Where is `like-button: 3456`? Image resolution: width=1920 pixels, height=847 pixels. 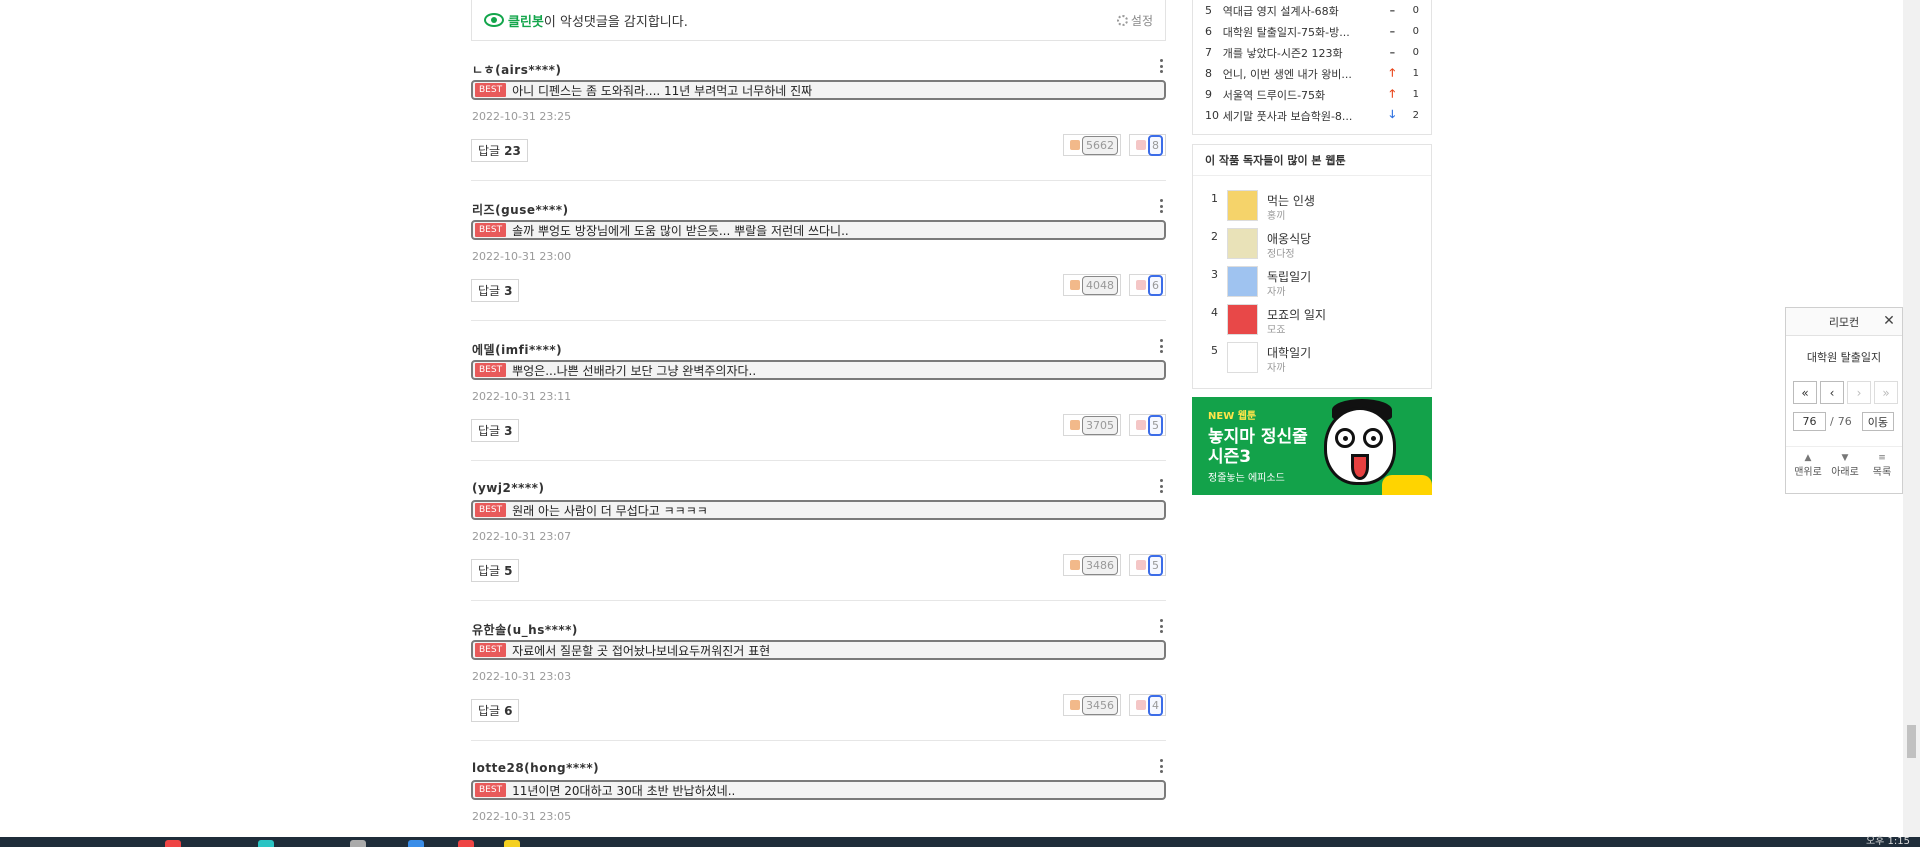 like-button: 3456 is located at coordinates (1092, 705).